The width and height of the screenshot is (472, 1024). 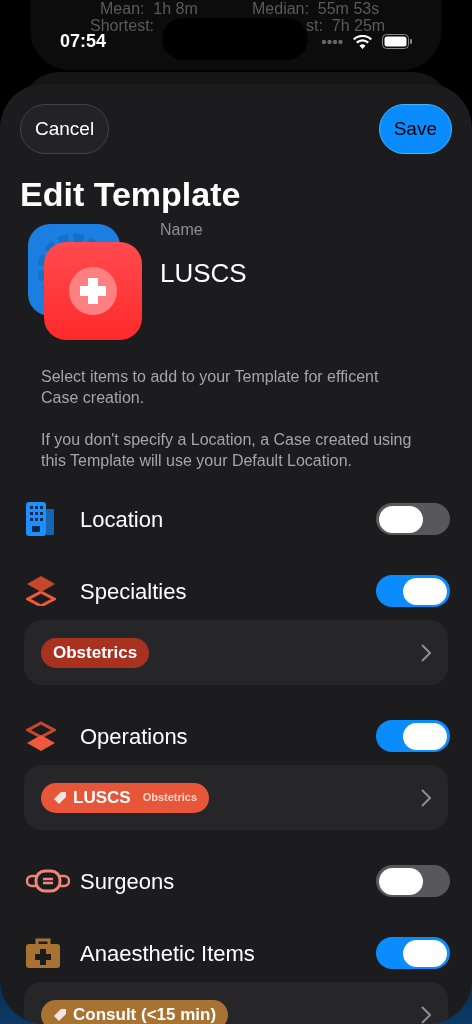 I want to click on building-icon, so click(x=41, y=519).